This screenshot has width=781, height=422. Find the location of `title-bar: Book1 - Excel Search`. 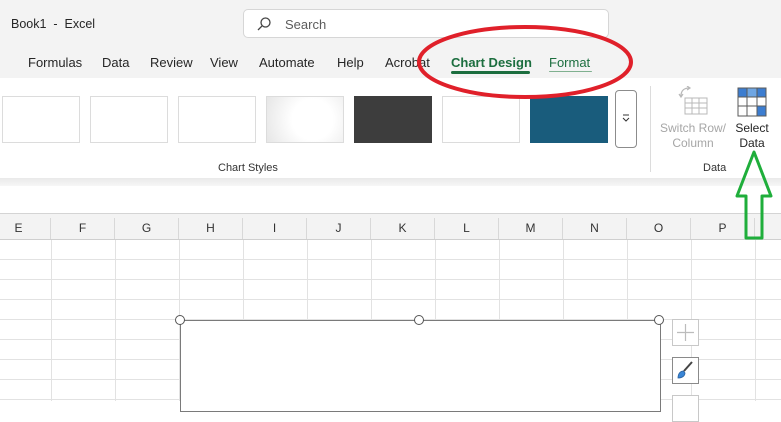

title-bar: Book1 - Excel Search is located at coordinates (390, 24).